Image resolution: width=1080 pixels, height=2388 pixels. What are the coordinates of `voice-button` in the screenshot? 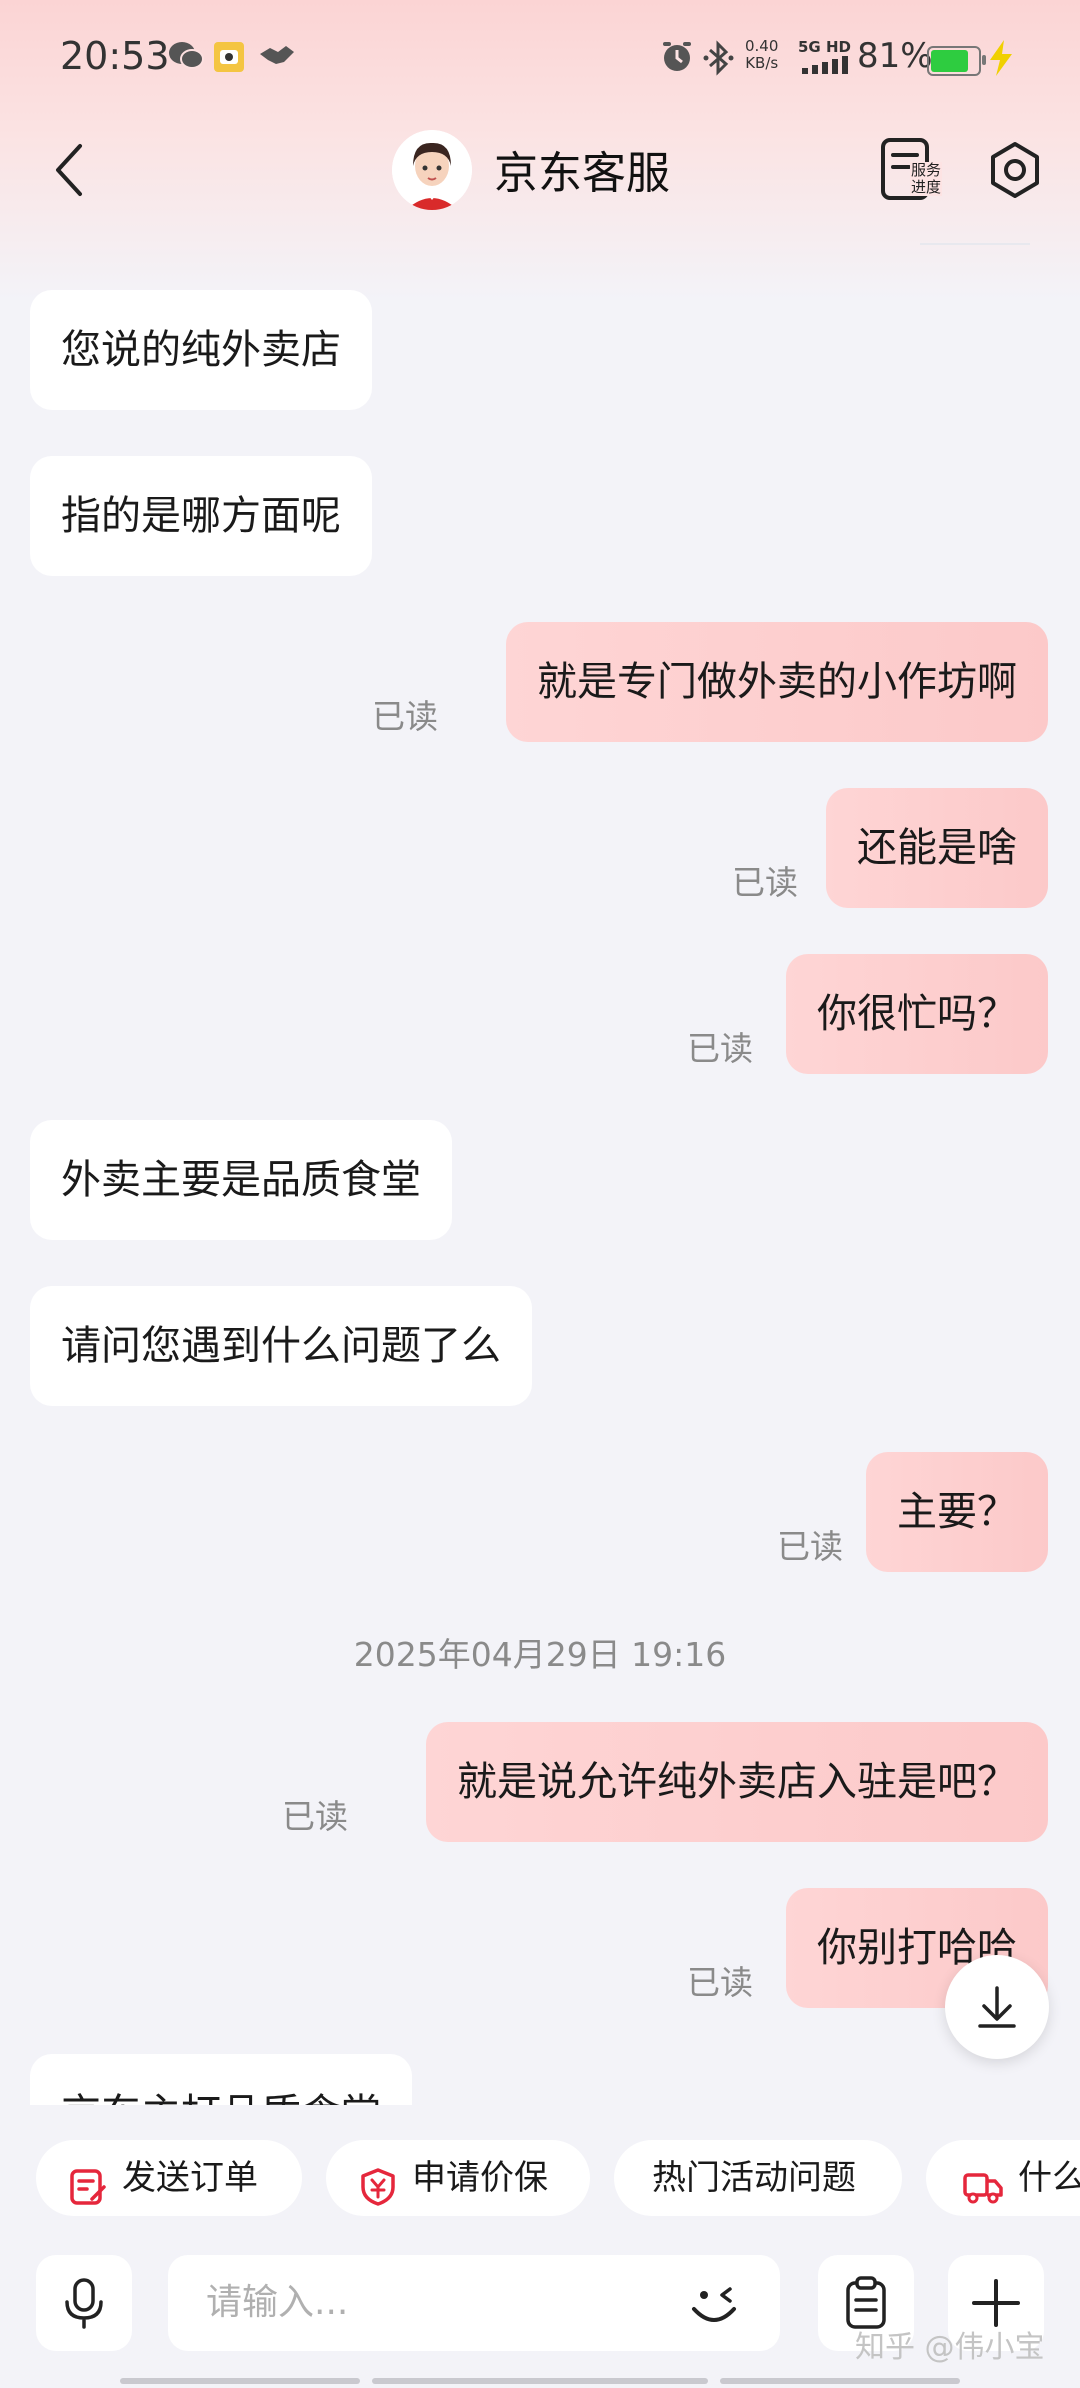 It's located at (84, 2303).